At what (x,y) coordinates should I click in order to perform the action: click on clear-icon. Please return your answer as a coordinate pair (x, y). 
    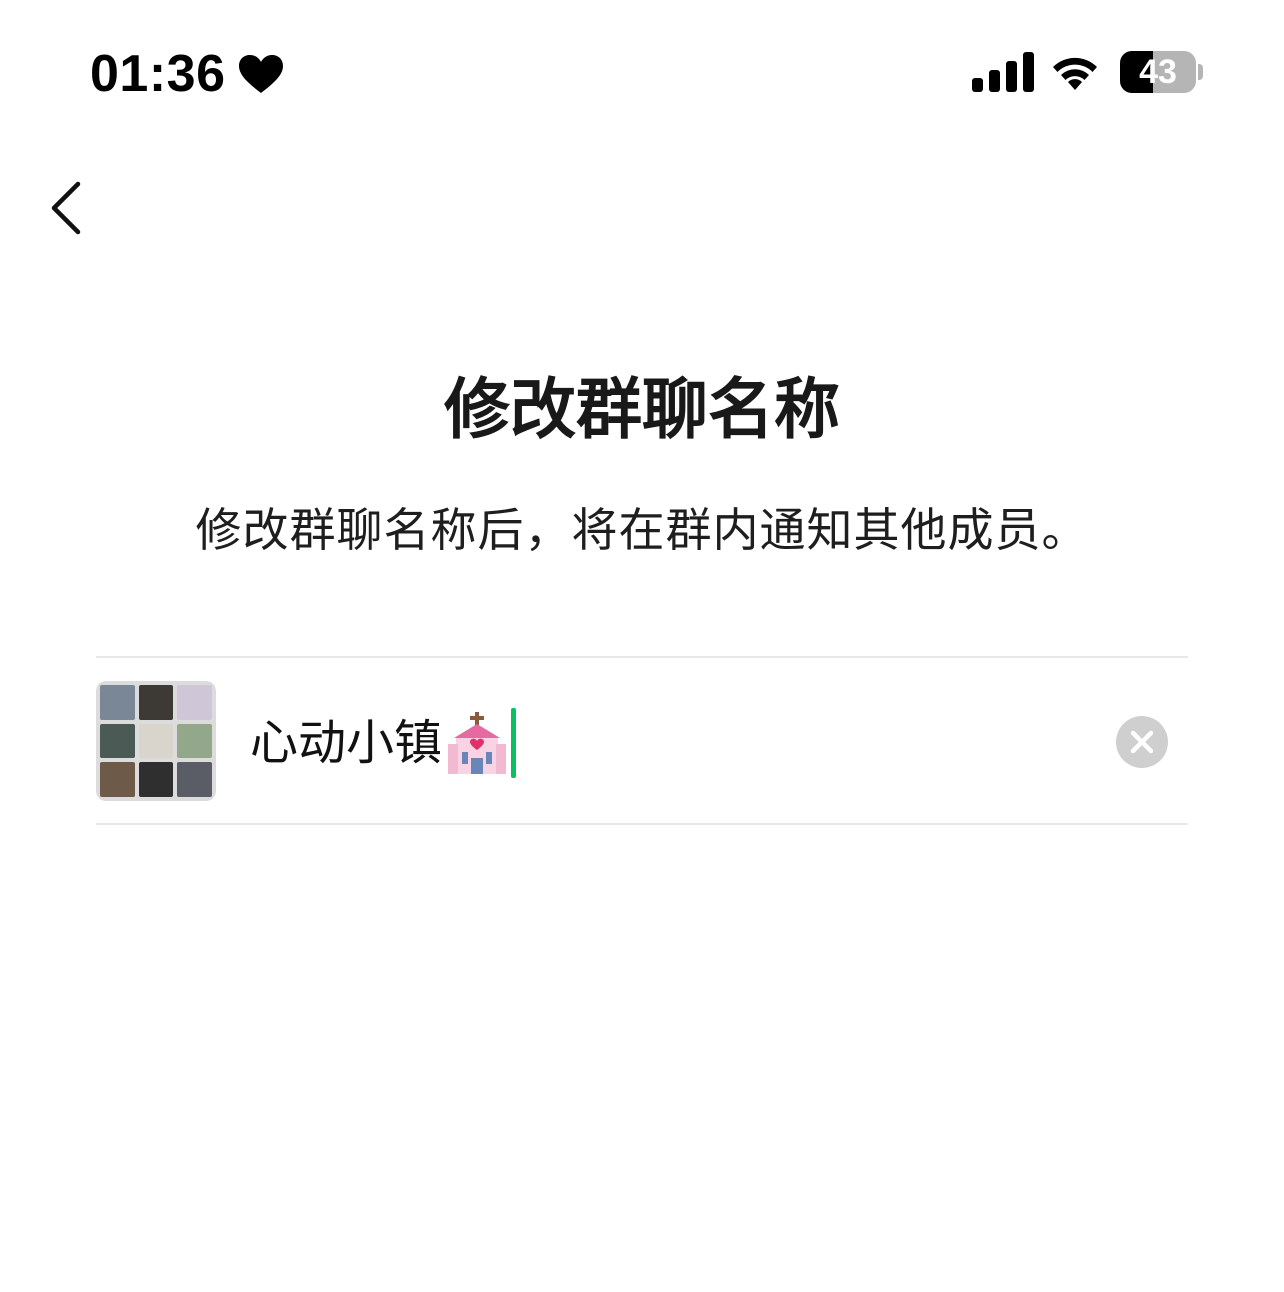
    Looking at the image, I should click on (1142, 742).